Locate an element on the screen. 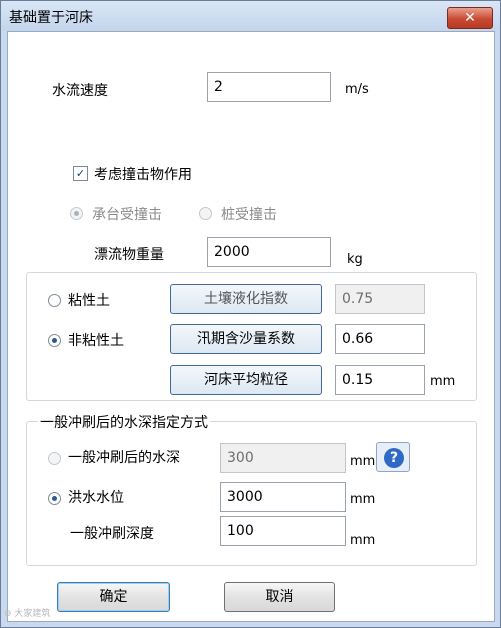 Image resolution: width=501 pixels, height=628 pixels. radio-flood-level-label: 洪水水位 is located at coordinates (96, 498).